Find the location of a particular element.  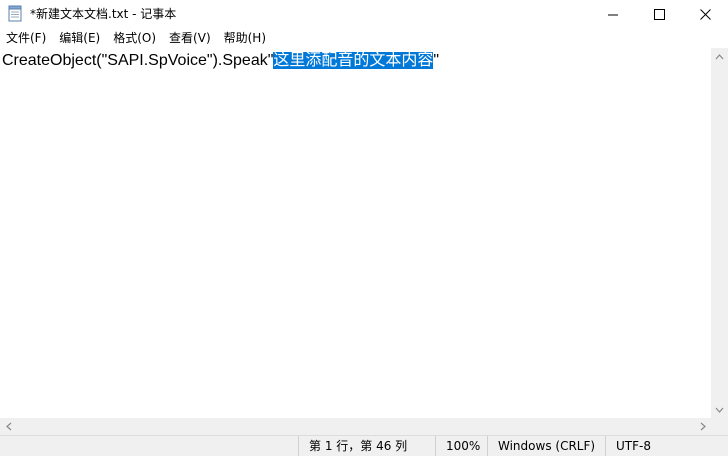

chevron-up-icon is located at coordinates (719, 56).